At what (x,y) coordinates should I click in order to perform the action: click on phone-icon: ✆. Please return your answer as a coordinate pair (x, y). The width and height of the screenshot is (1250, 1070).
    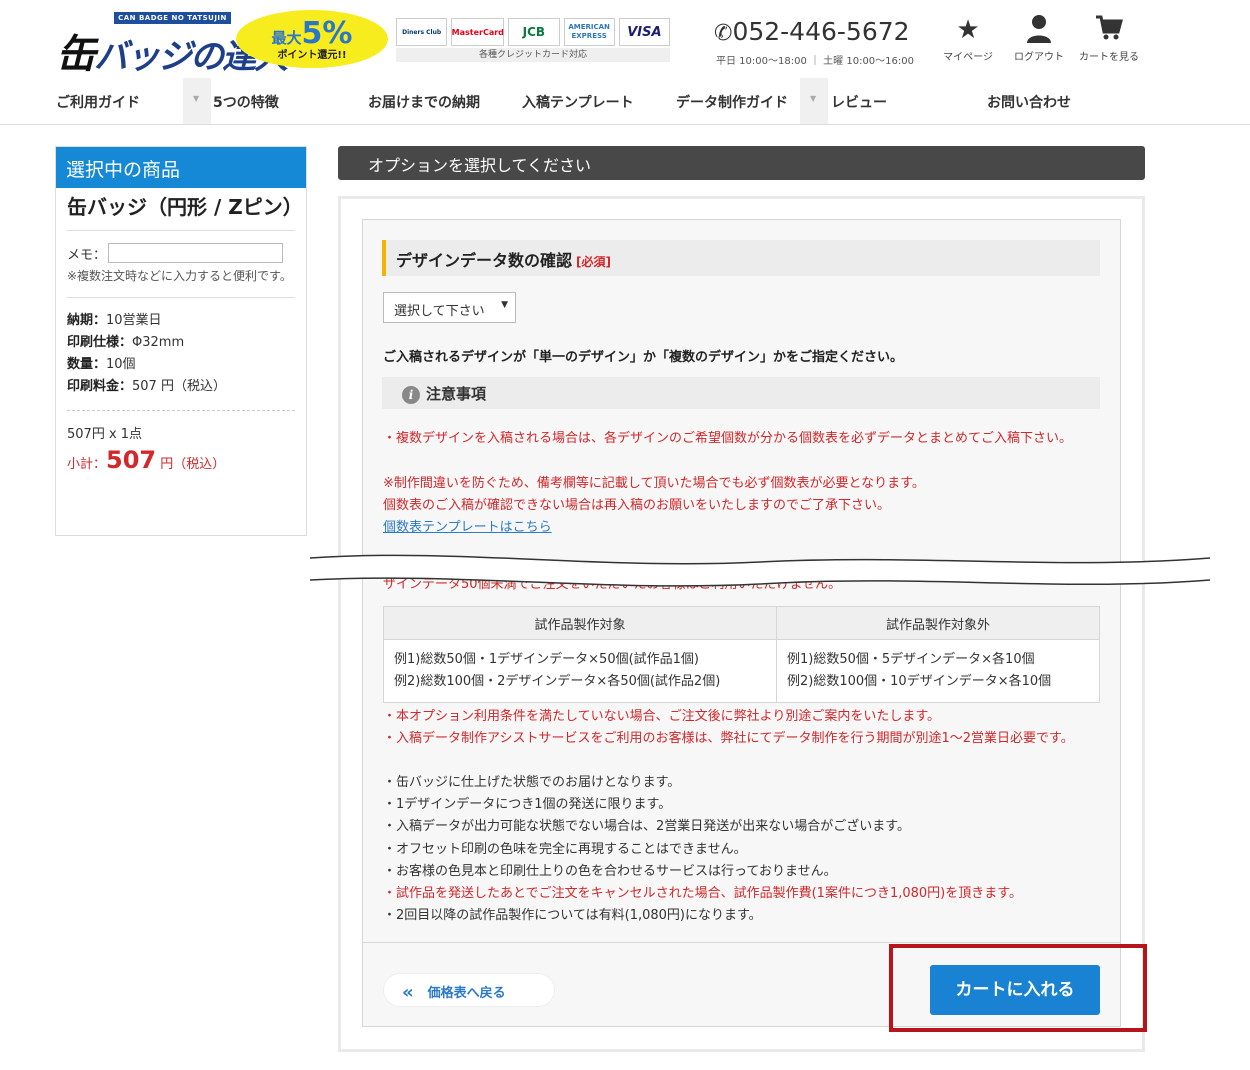
    Looking at the image, I should click on (723, 33).